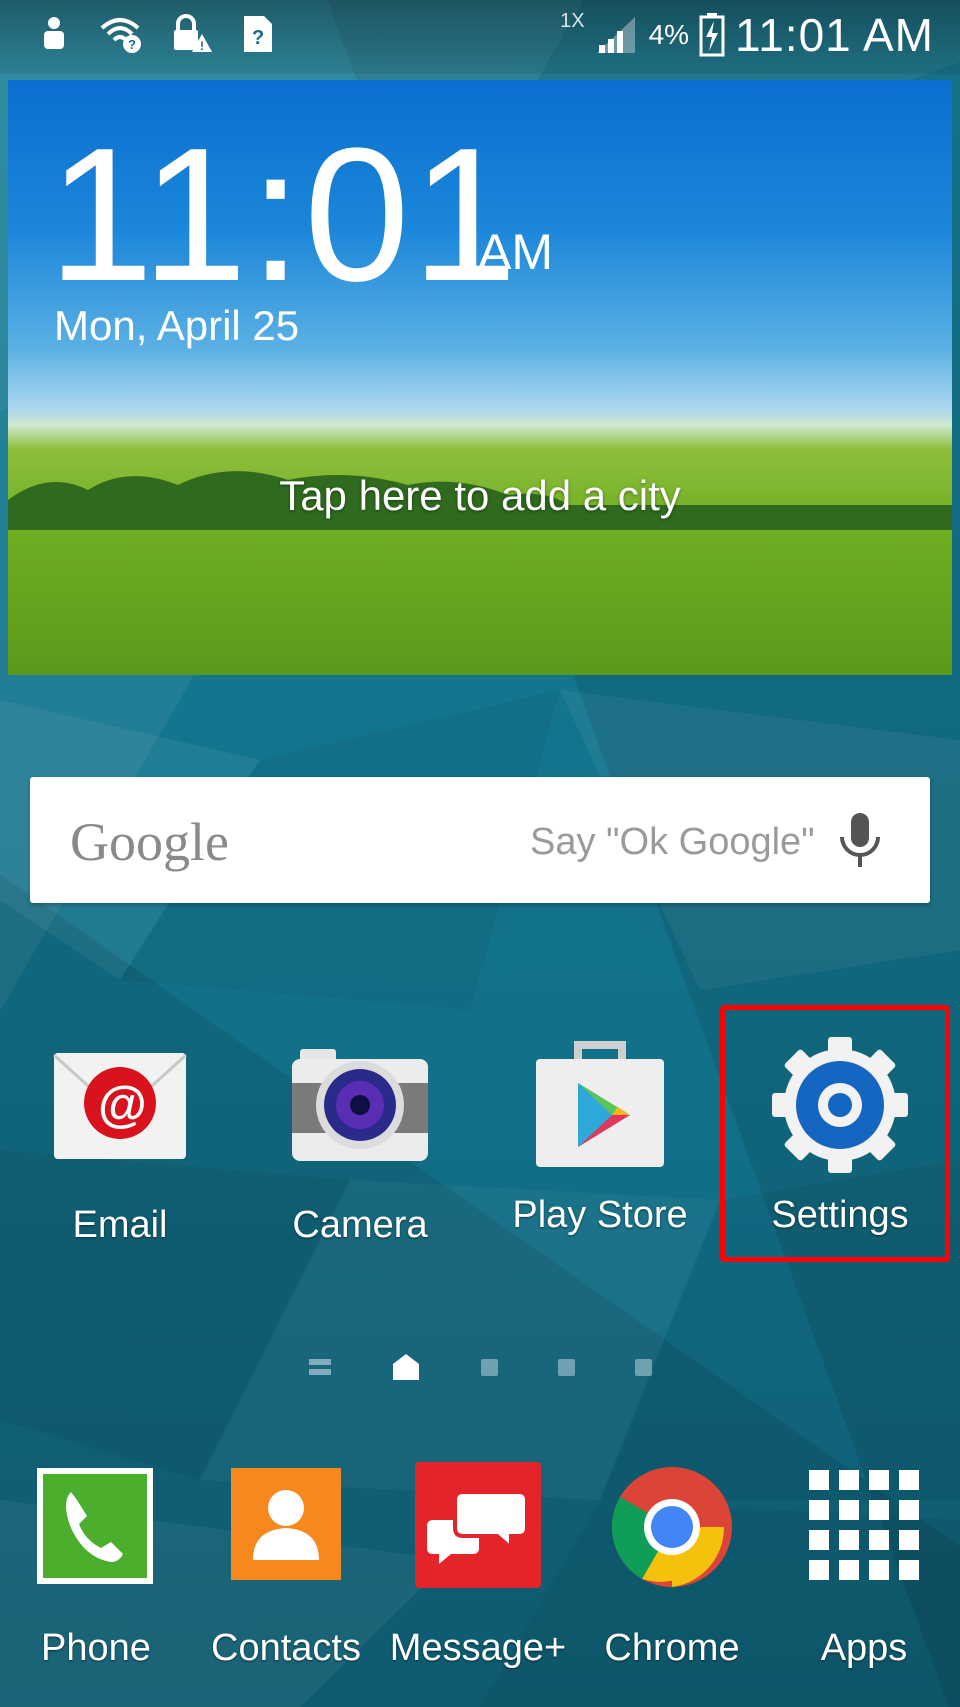 The height and width of the screenshot is (1707, 960). Describe the element at coordinates (120, 1225) in the screenshot. I see `app-label: Email` at that location.